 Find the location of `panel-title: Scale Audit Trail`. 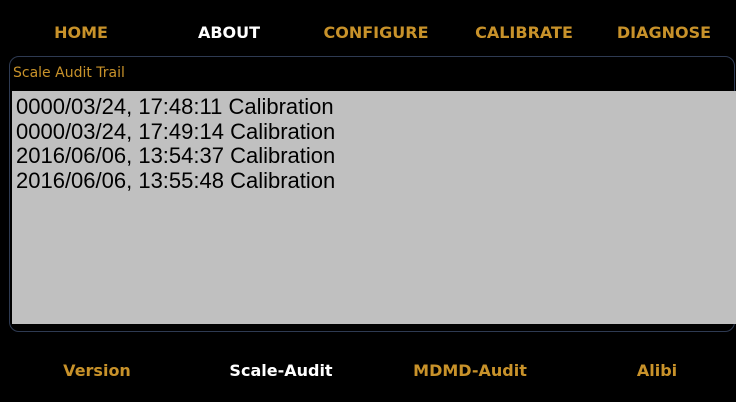

panel-title: Scale Audit Trail is located at coordinates (69, 73).